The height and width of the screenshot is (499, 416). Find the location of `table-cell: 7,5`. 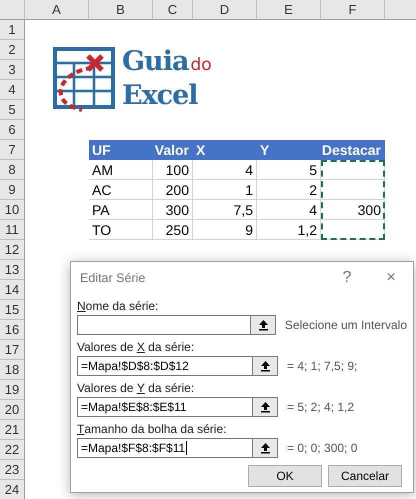

table-cell: 7,5 is located at coordinates (225, 210).